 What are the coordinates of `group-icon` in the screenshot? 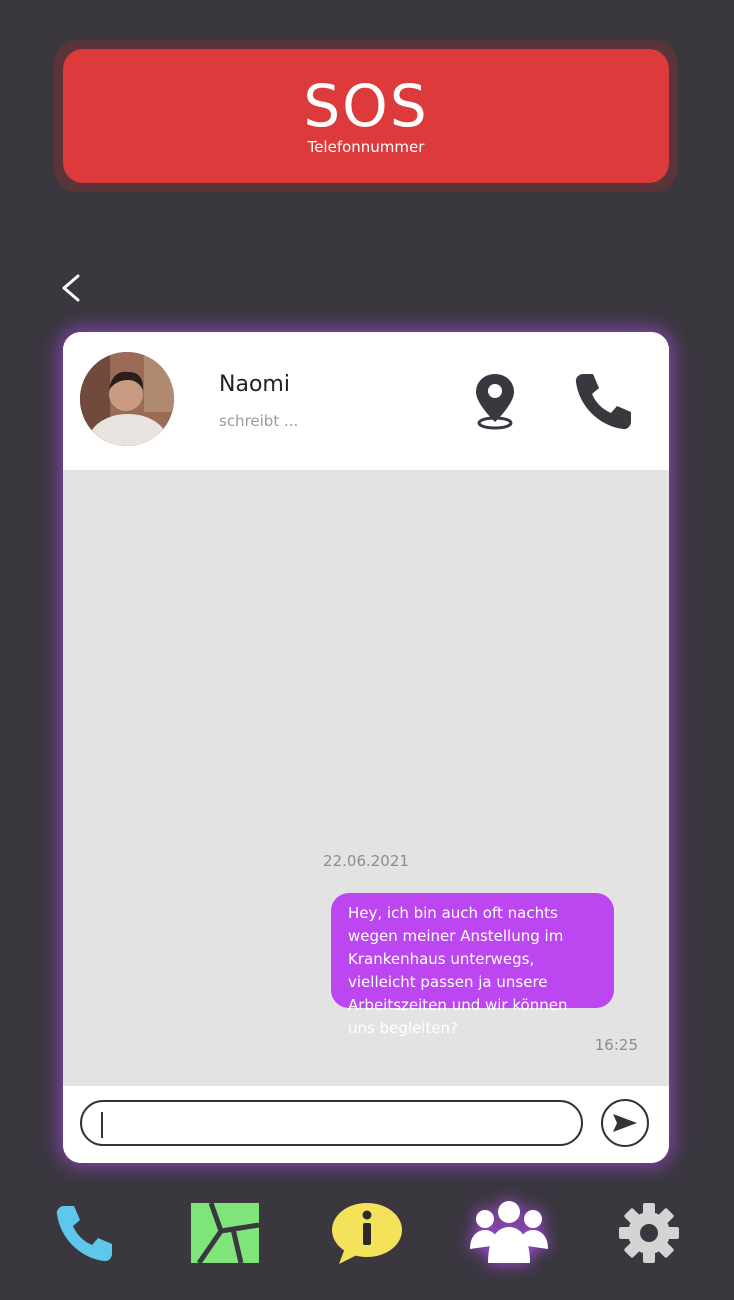 It's located at (509, 1232).